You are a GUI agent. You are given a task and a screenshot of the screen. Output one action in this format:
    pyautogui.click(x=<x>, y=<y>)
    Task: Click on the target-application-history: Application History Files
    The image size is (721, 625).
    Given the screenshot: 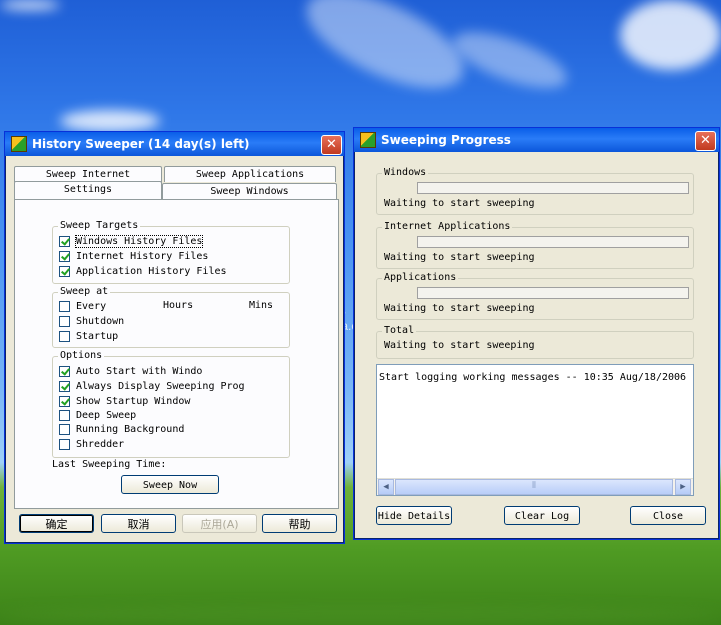 What is the action you would take?
    pyautogui.click(x=143, y=271)
    